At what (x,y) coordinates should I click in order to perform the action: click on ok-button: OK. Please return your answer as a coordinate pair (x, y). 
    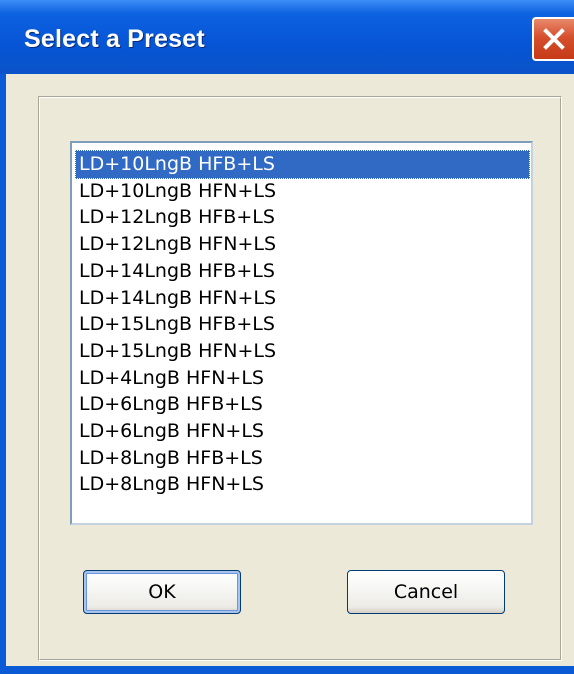
    Looking at the image, I should click on (162, 592).